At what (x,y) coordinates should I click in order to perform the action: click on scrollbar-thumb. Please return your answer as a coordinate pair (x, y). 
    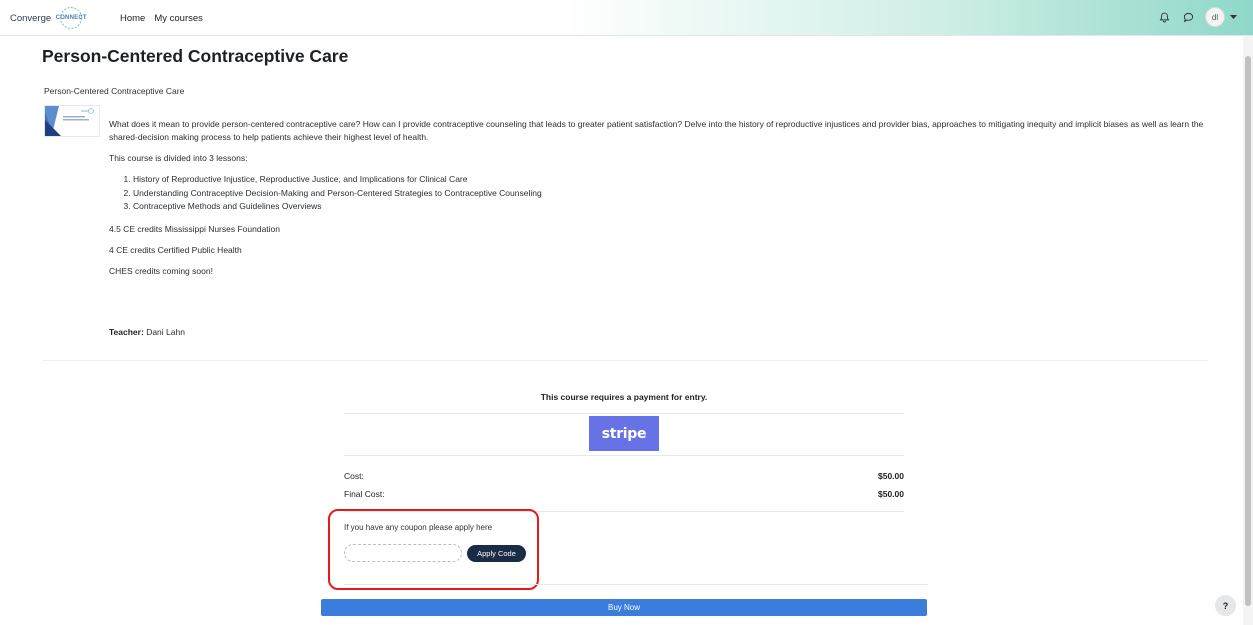
    Looking at the image, I should click on (1248, 331).